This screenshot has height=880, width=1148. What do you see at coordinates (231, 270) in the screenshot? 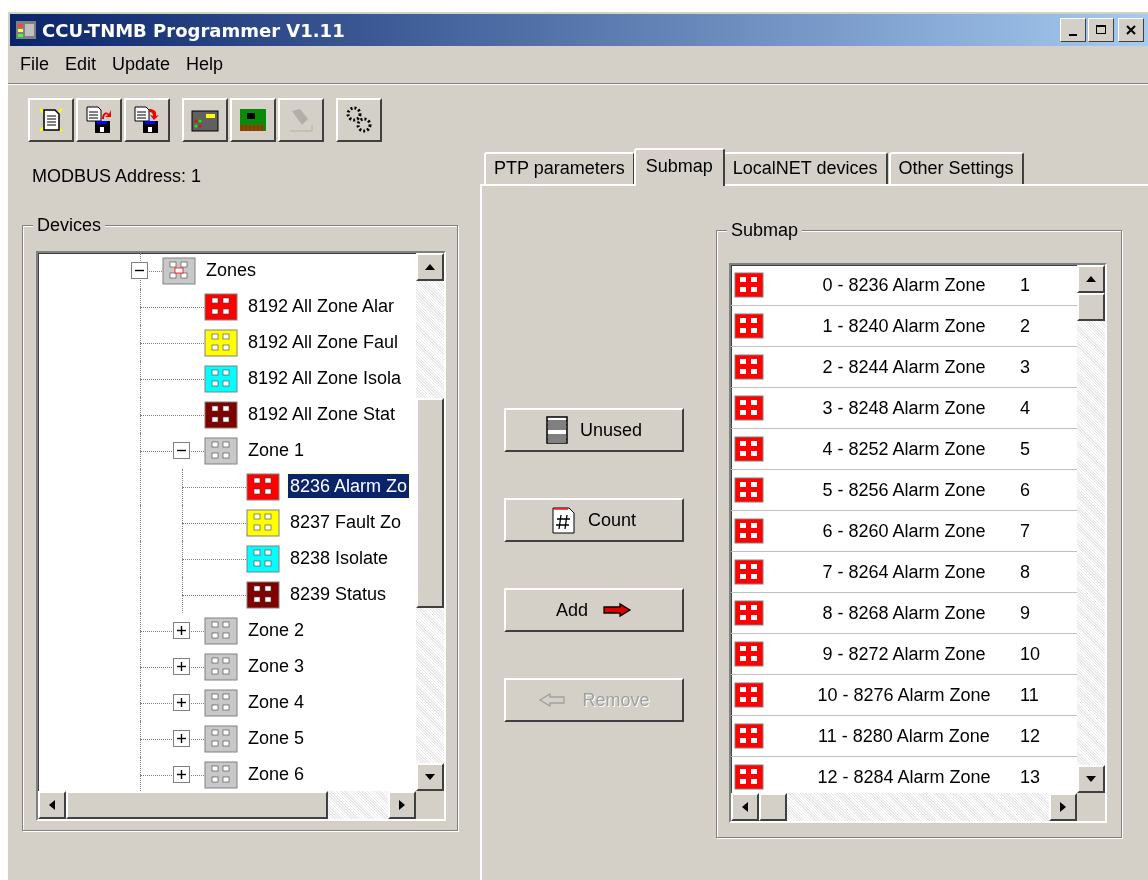
I see `tree-item: Zones` at bounding box center [231, 270].